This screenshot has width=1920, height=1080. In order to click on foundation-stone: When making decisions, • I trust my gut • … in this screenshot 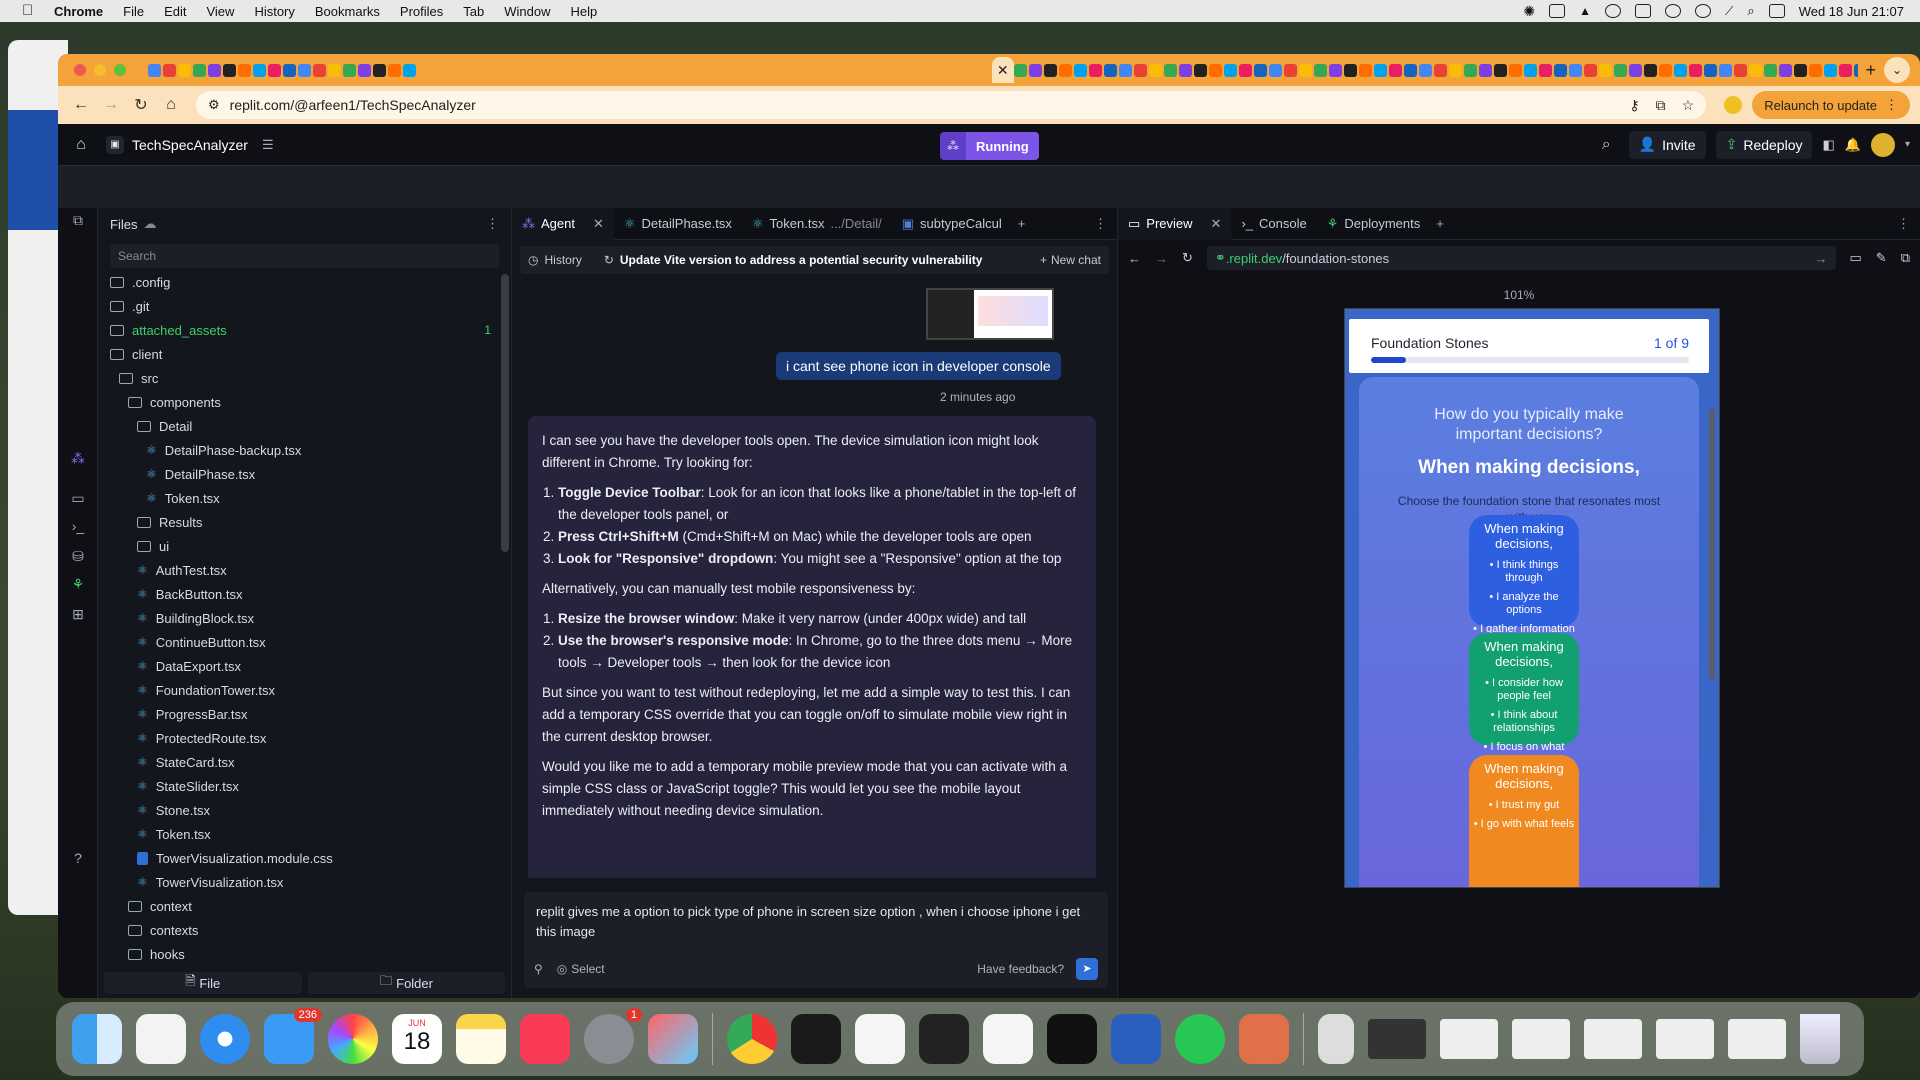, I will do `click(1524, 821)`.